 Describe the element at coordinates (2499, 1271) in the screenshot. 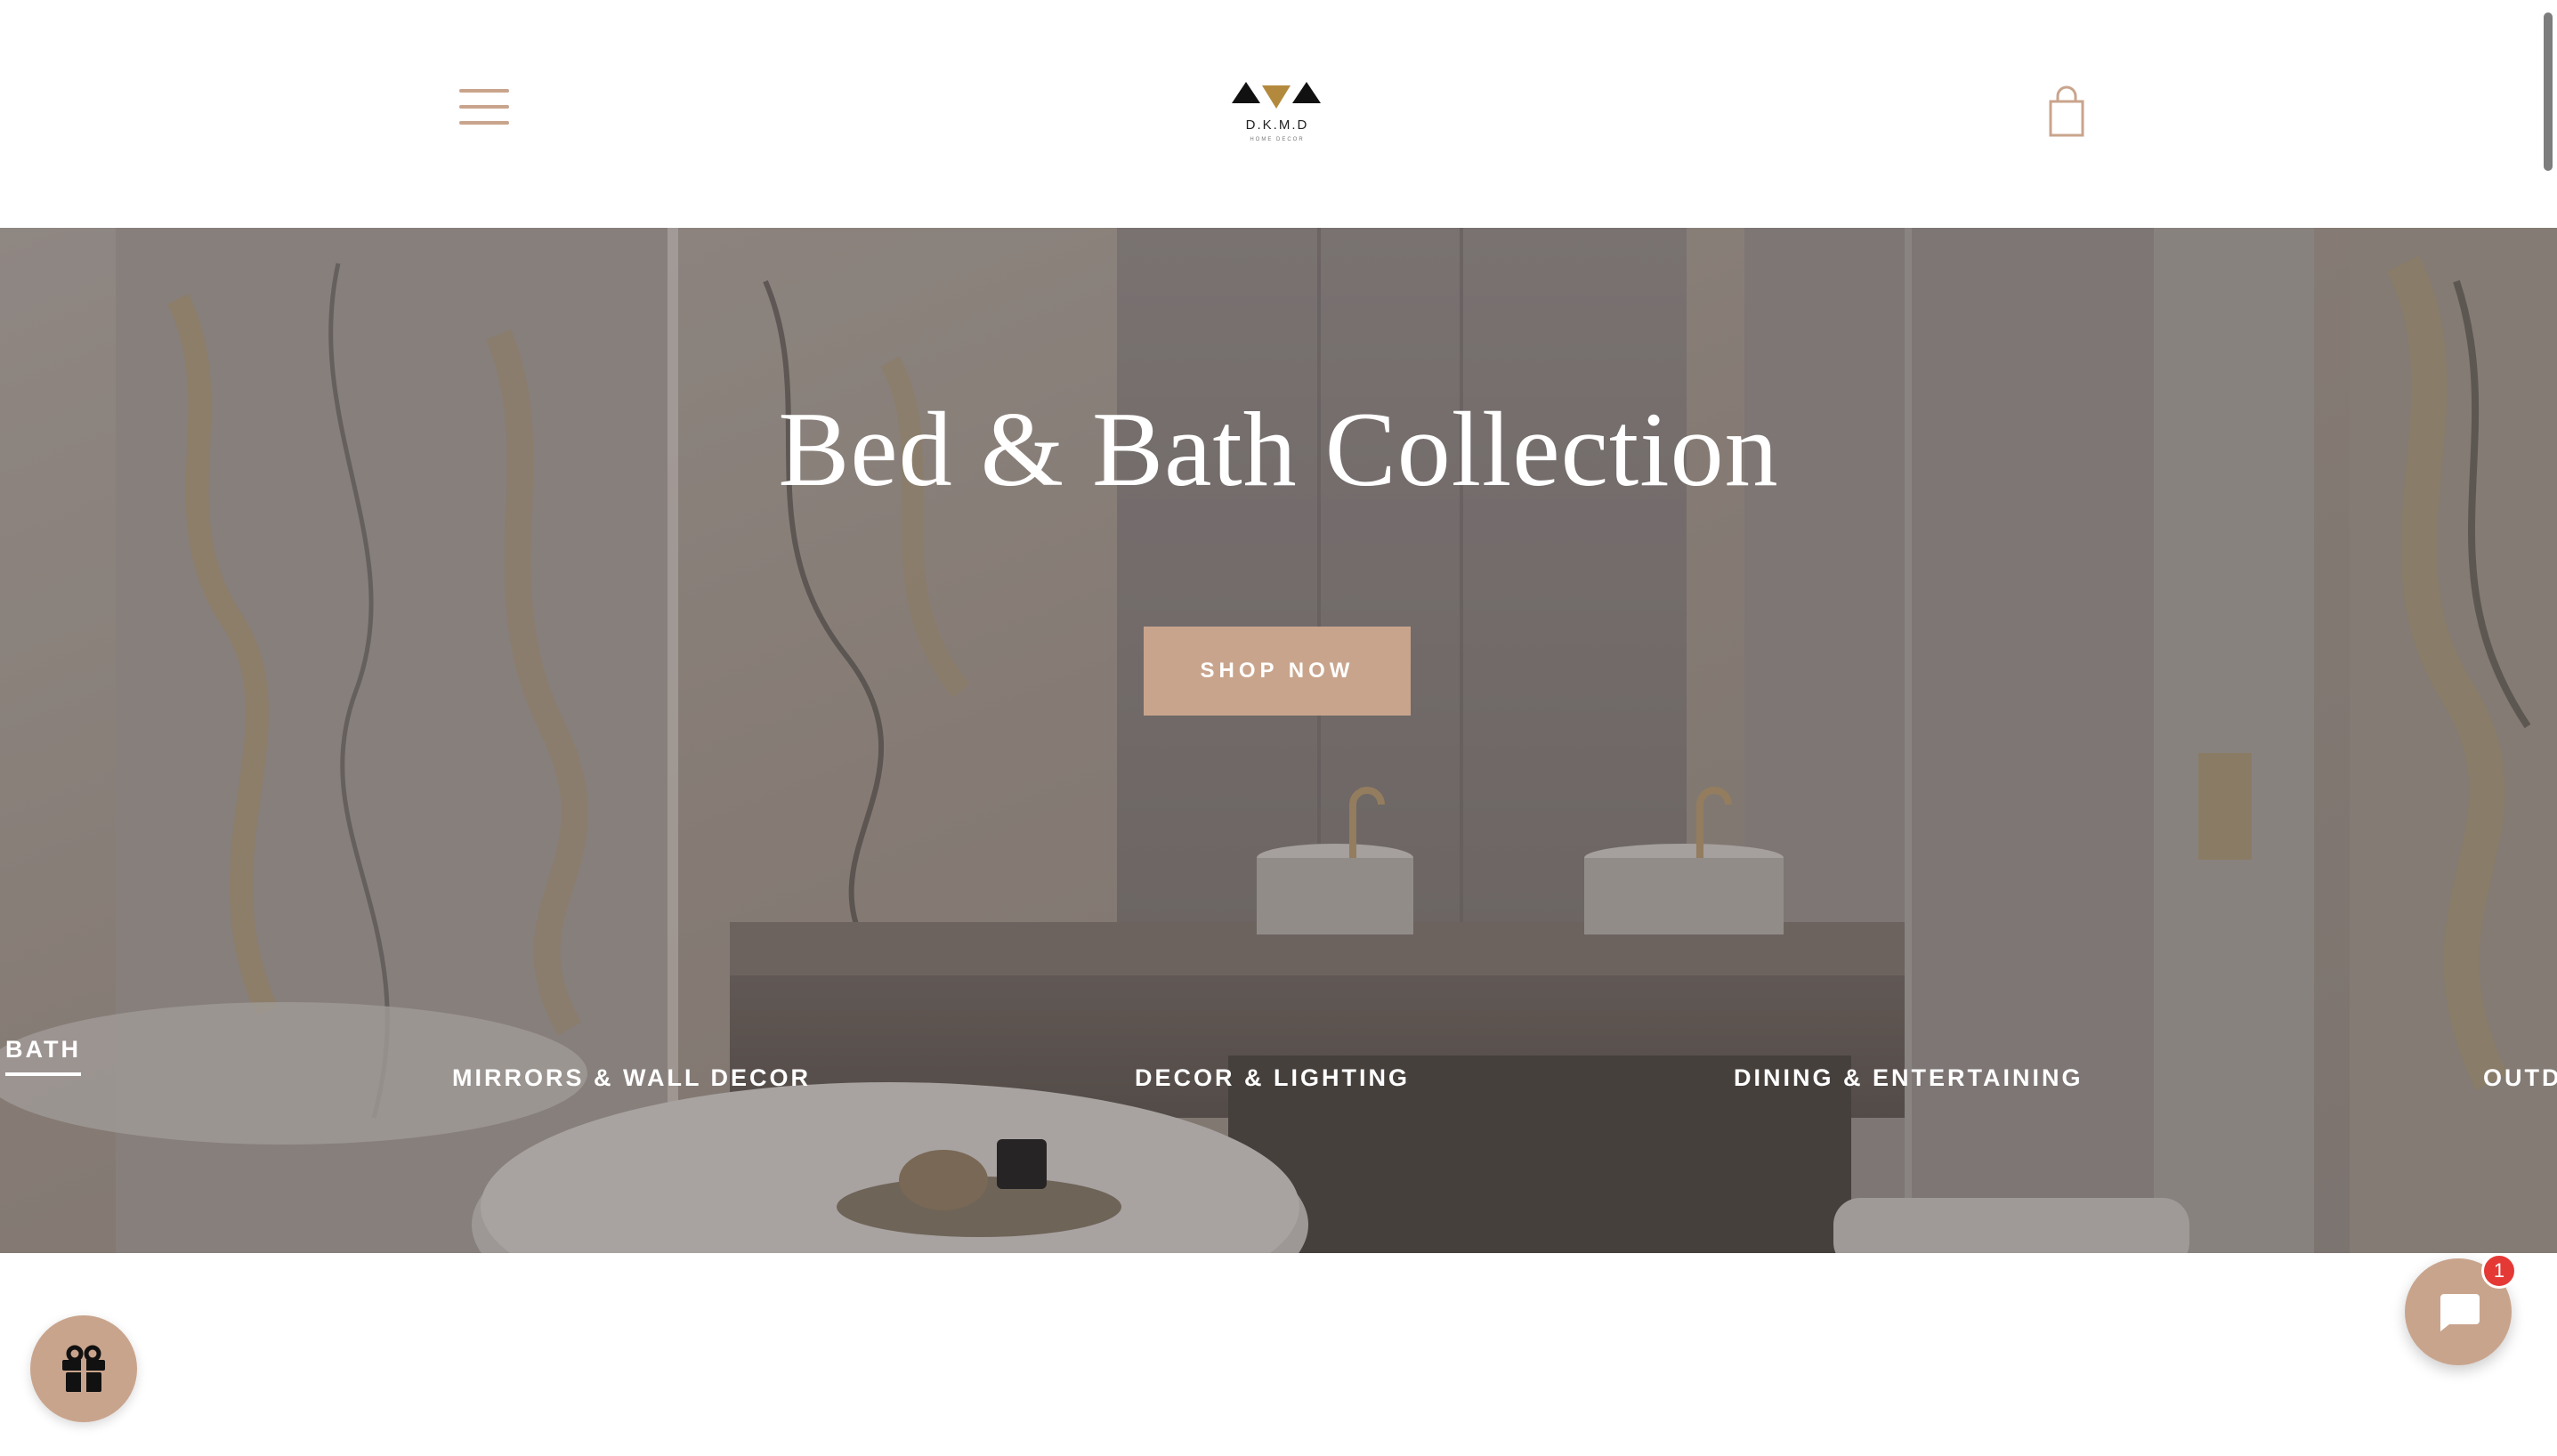

I see `chat-notification-badge: 1` at that location.